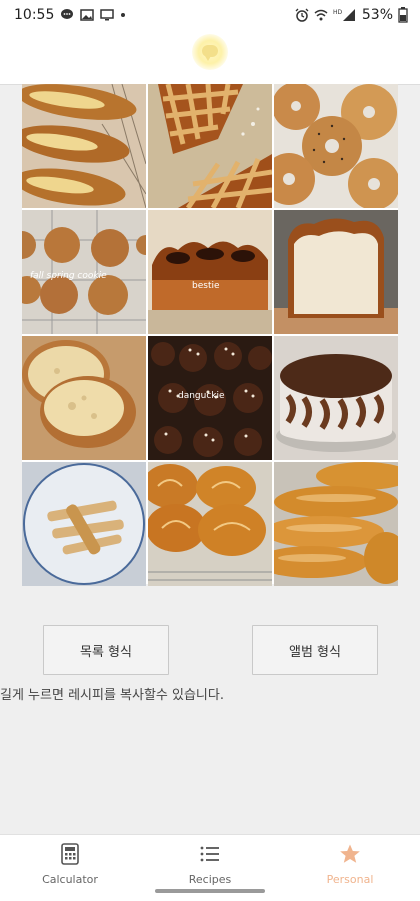 Image resolution: width=420 pixels, height=901 pixels. What do you see at coordinates (336, 524) in the screenshot?
I see `bread-tile-long-rolls` at bounding box center [336, 524].